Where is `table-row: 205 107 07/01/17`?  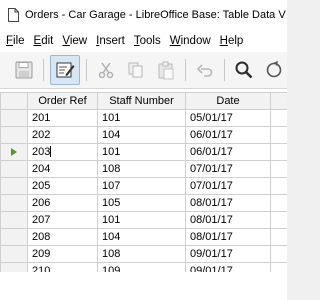 table-row: 205 107 07/01/17 is located at coordinates (143, 186).